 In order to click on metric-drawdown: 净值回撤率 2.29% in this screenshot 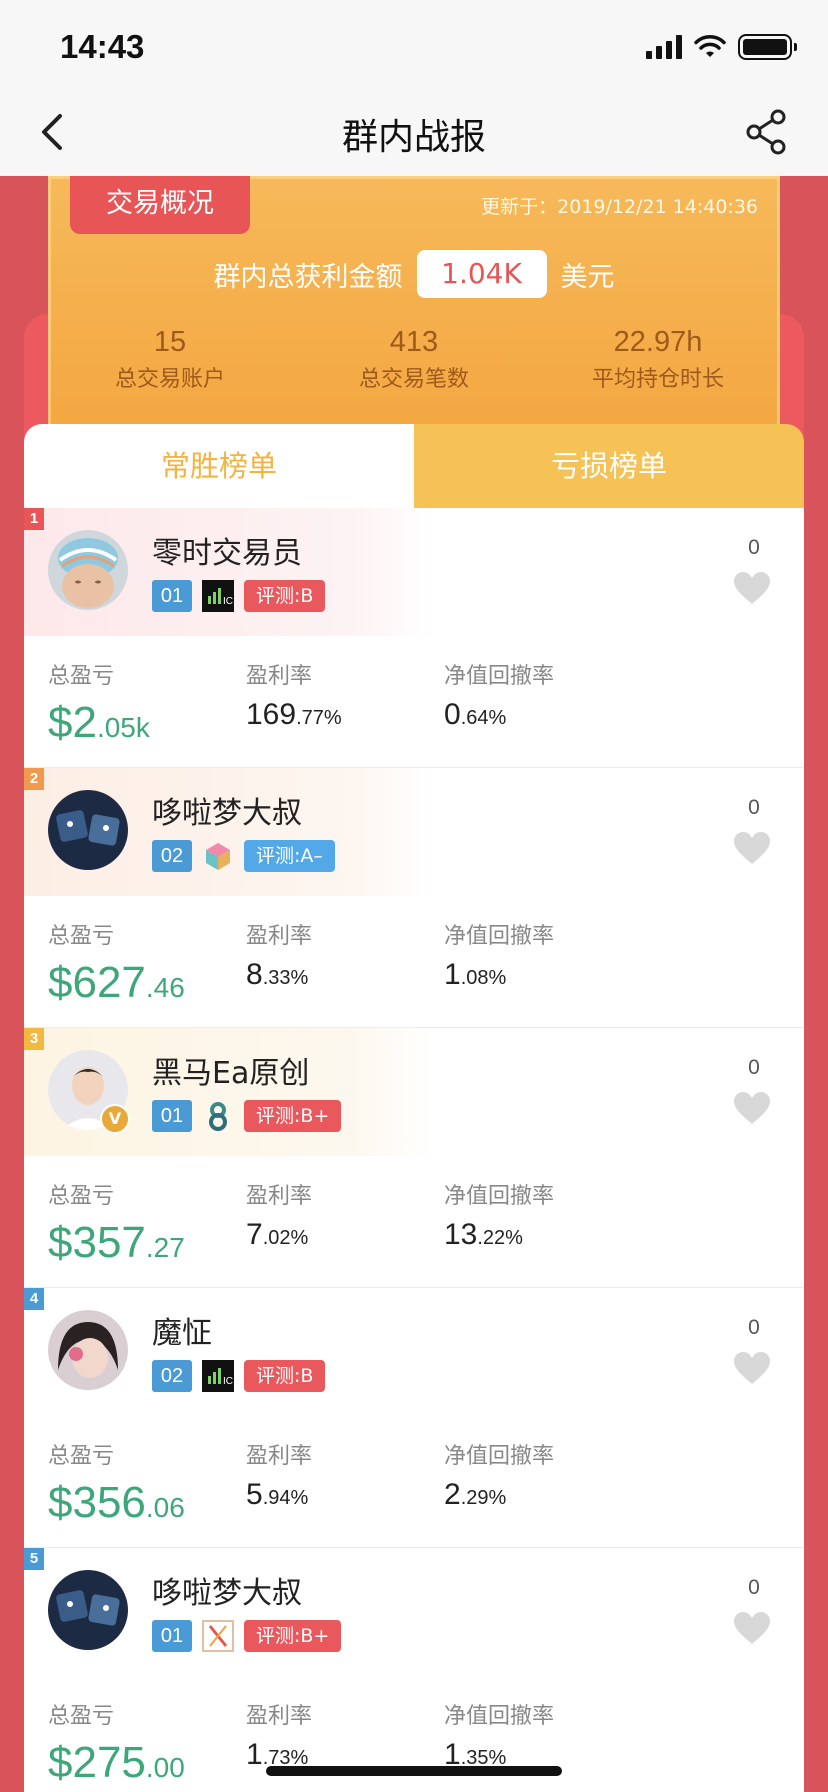, I will do `click(543, 1483)`.